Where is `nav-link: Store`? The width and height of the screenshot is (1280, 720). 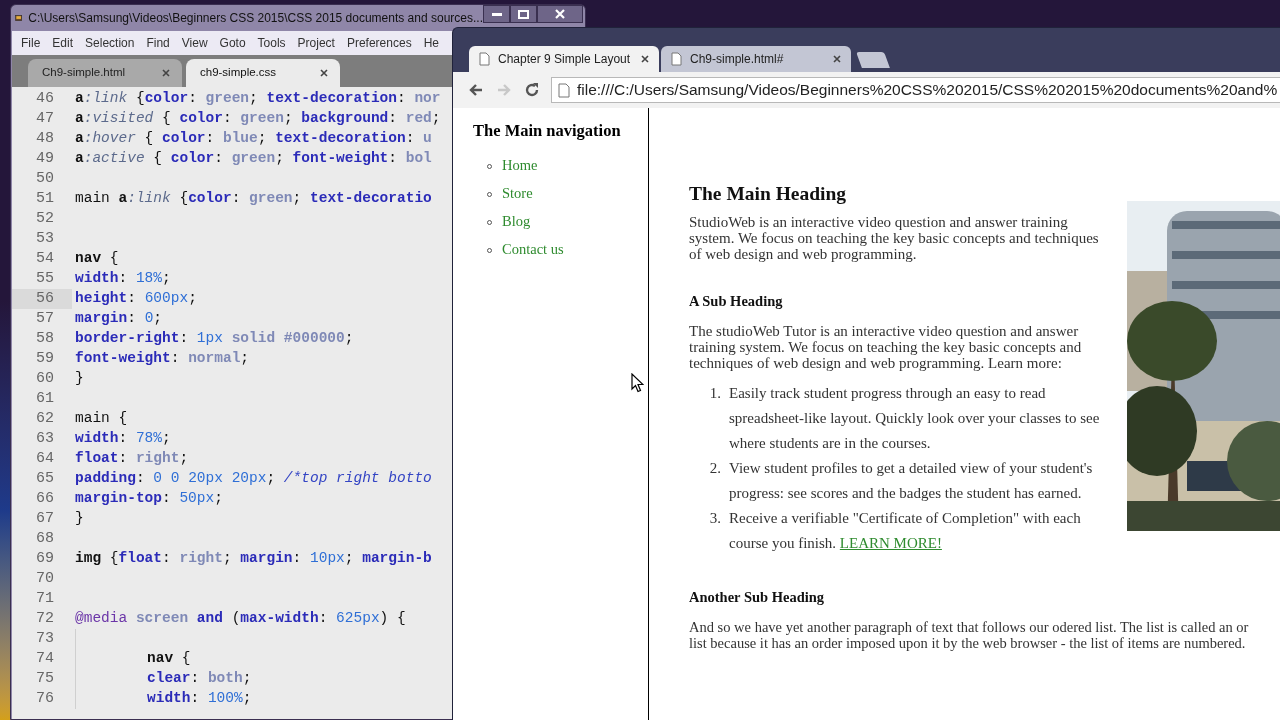
nav-link: Store is located at coordinates (517, 194).